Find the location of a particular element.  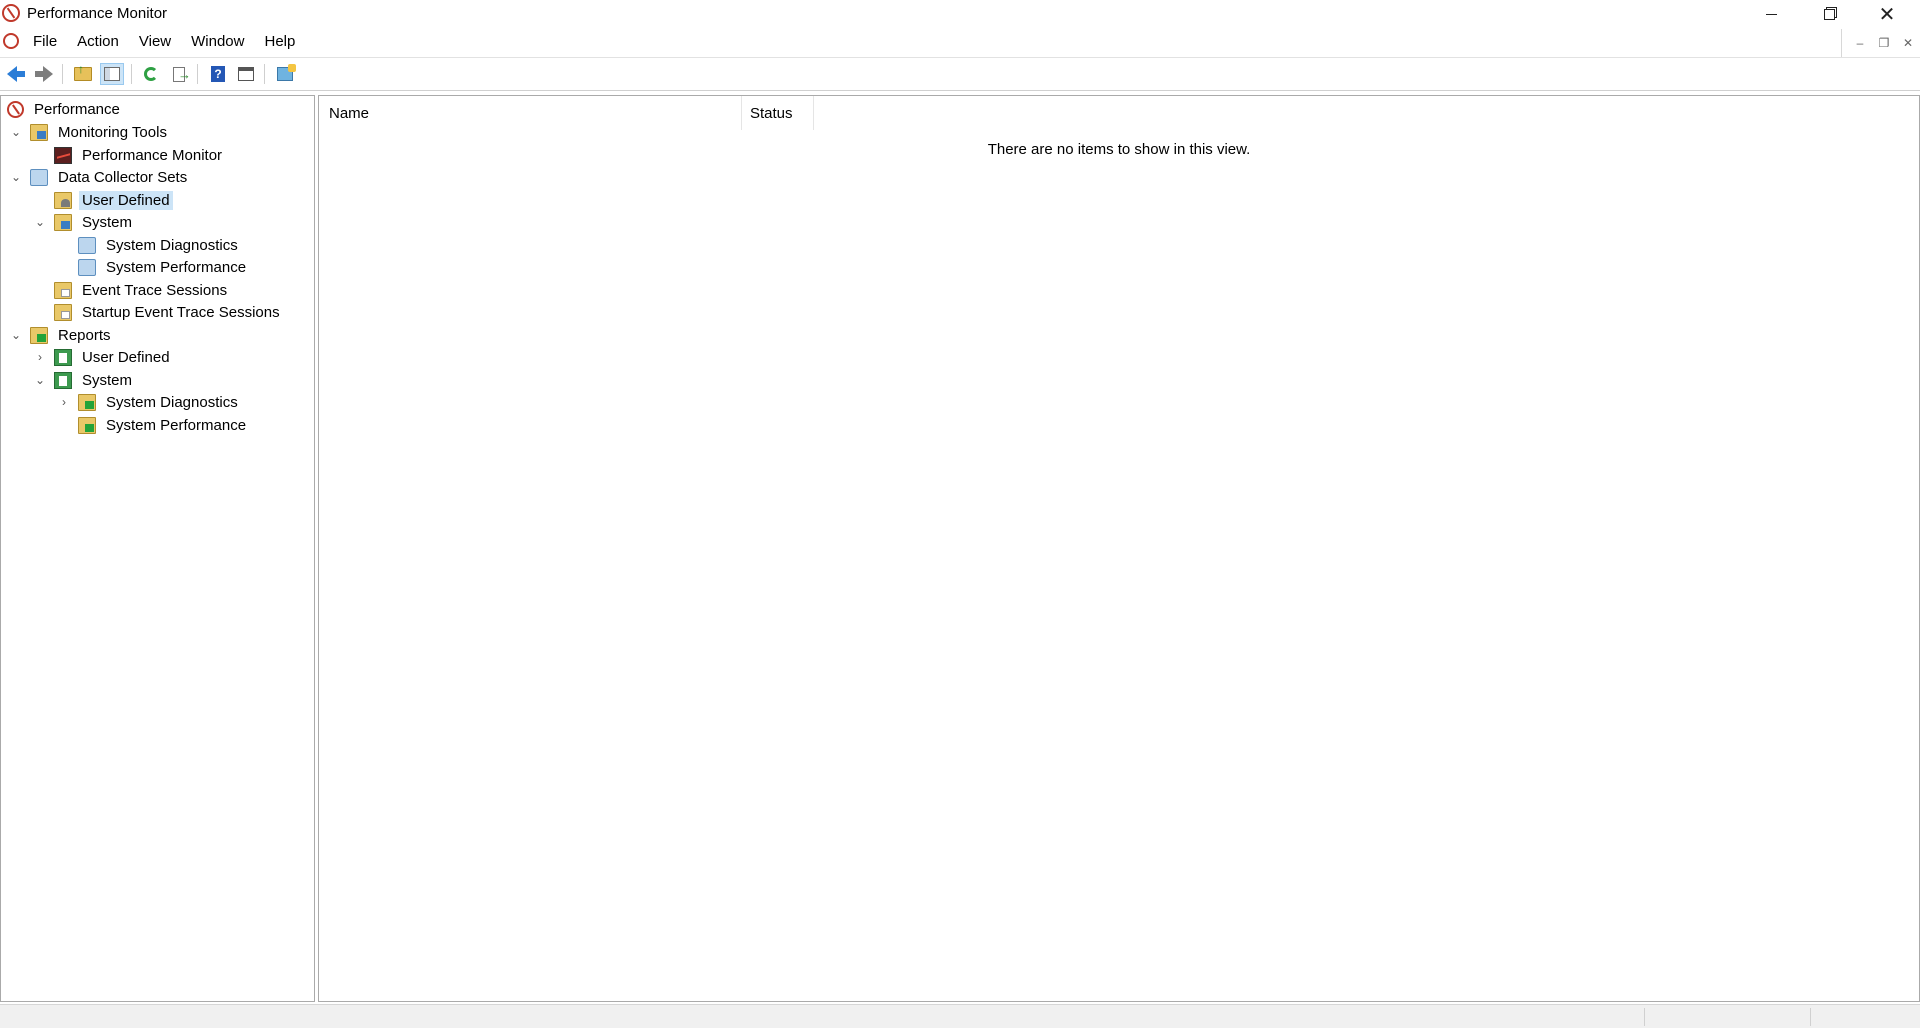

close-button: ✕ is located at coordinates (1887, 14).